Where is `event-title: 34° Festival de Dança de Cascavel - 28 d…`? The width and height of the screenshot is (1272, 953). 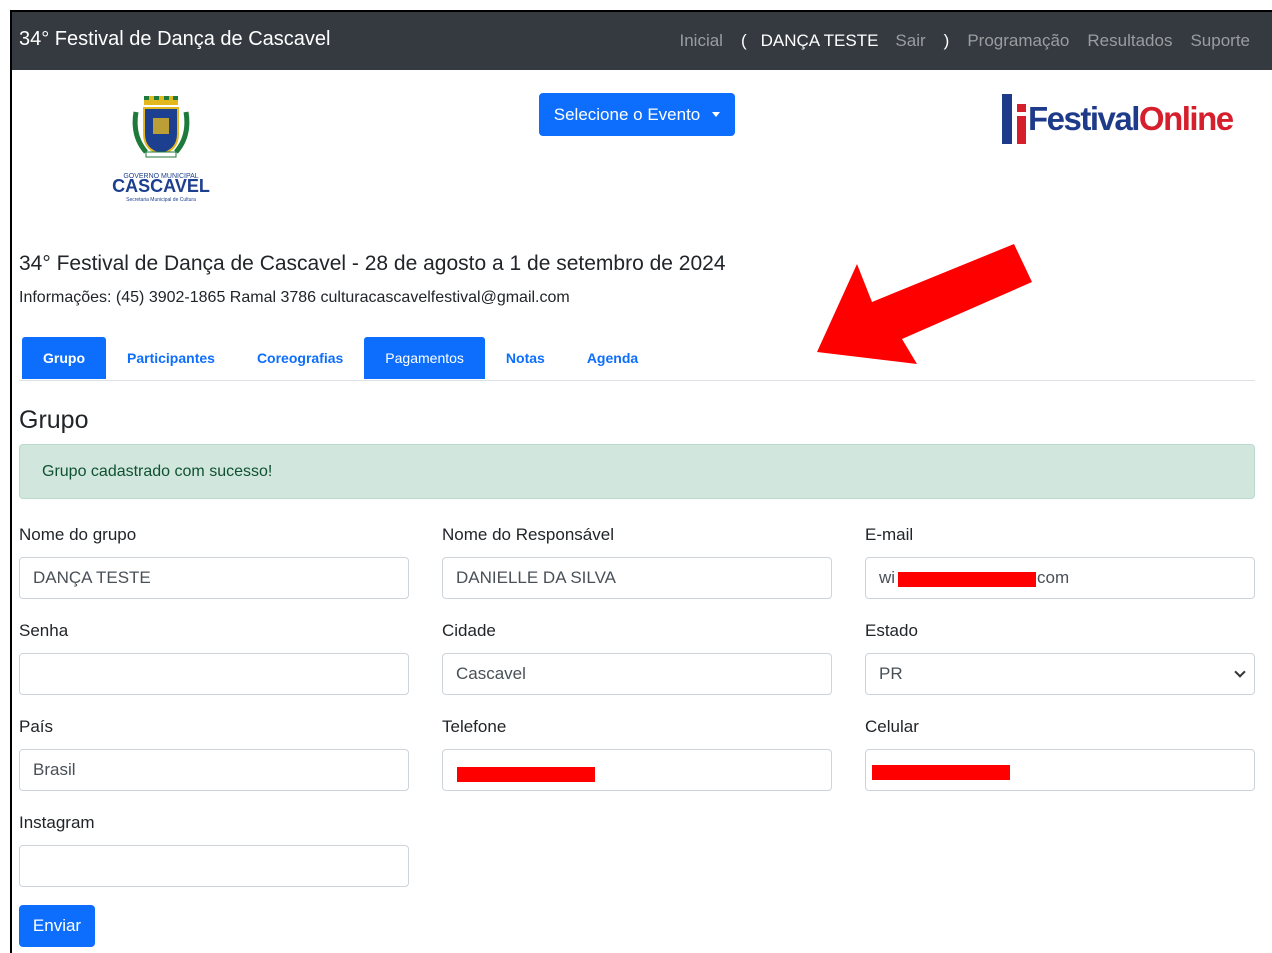 event-title: 34° Festival de Dança de Cascavel - 28 d… is located at coordinates (372, 263).